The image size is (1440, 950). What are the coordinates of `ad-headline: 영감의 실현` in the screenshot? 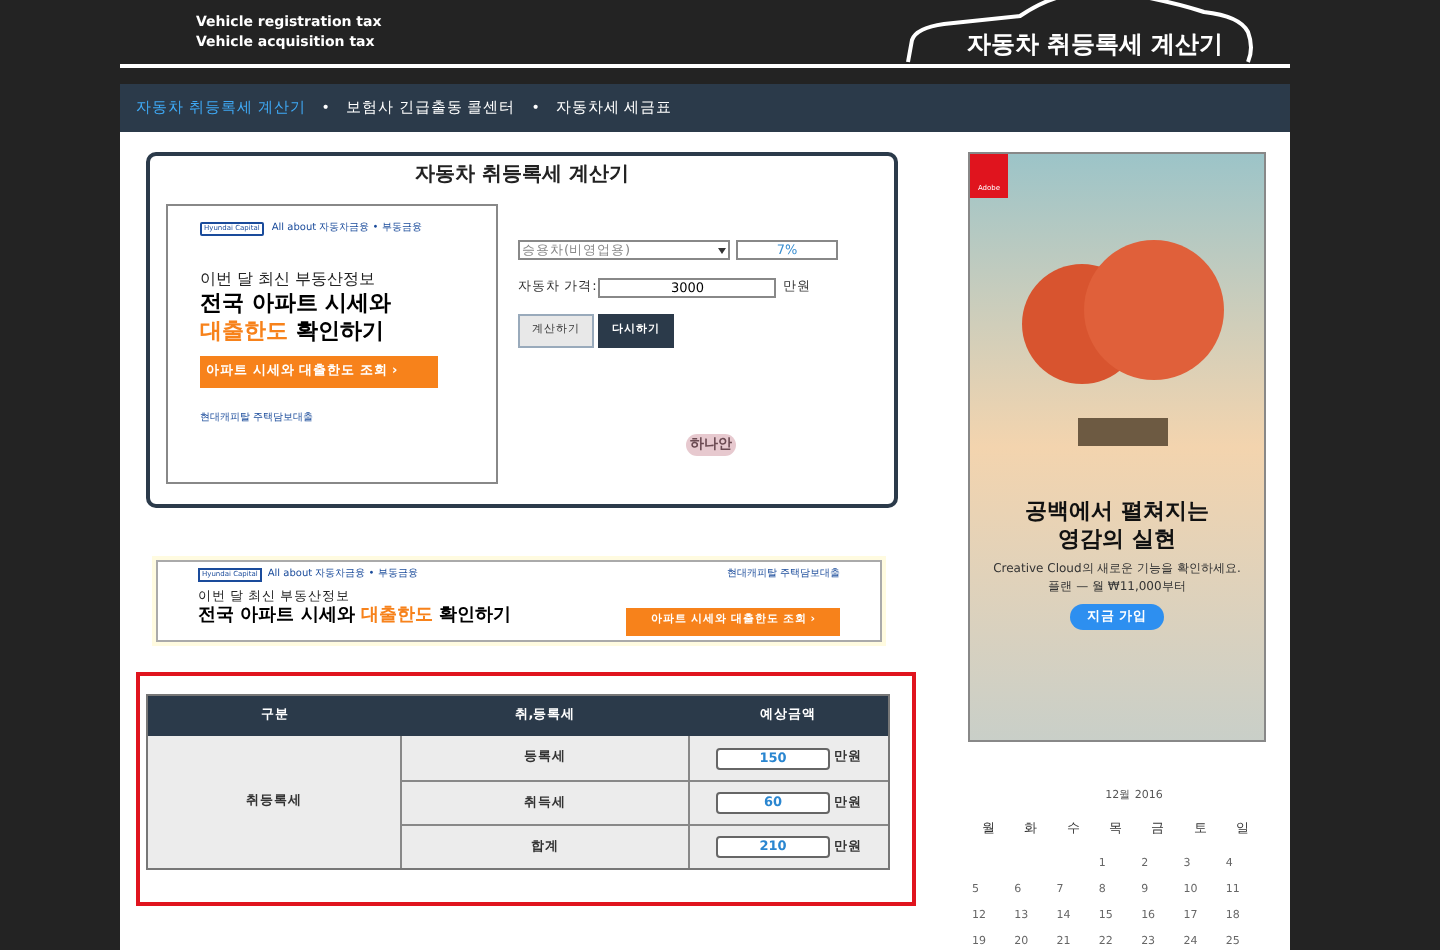 It's located at (1117, 540).